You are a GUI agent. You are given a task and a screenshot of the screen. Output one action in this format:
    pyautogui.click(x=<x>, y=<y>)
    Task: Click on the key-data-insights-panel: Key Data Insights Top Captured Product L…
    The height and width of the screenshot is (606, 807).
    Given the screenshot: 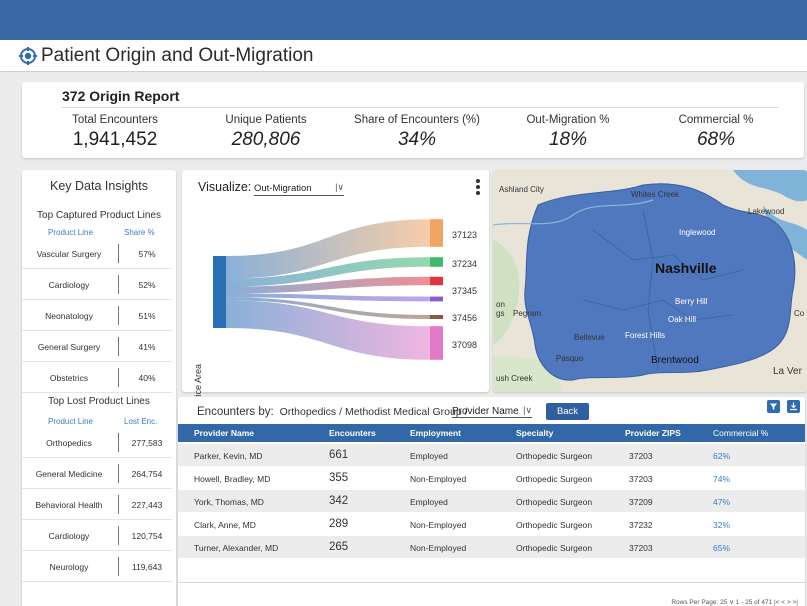 What is the action you would take?
    pyautogui.click(x=99, y=388)
    